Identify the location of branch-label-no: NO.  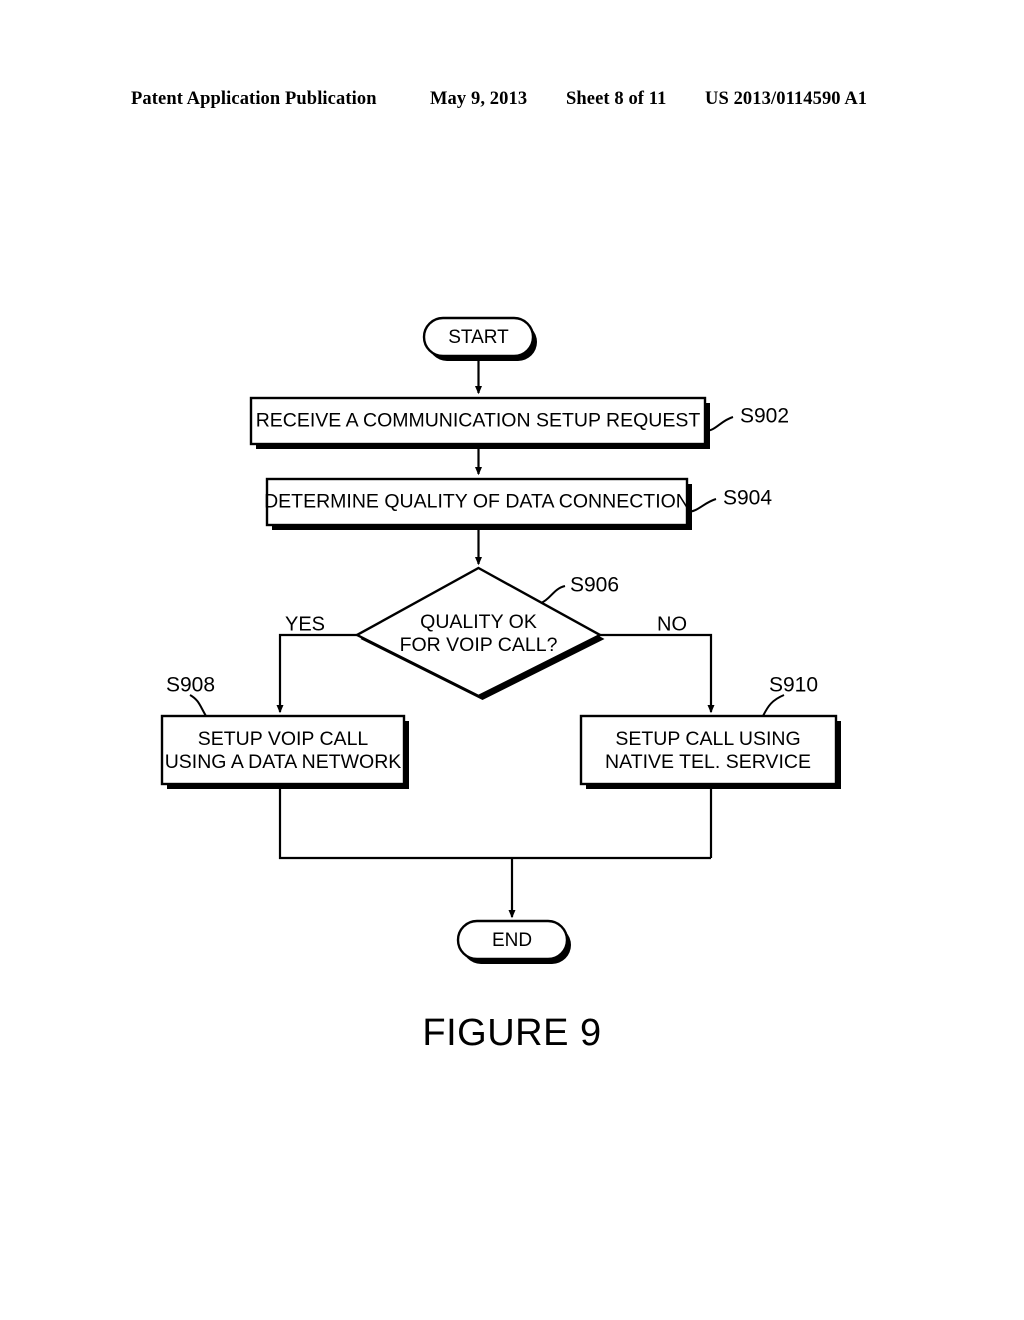
(672, 624).